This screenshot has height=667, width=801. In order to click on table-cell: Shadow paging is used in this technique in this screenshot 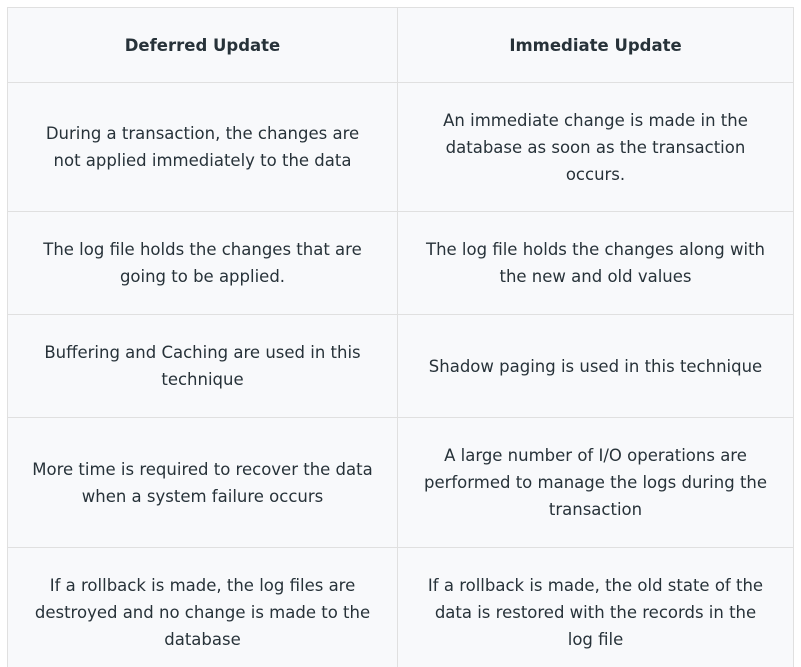, I will do `click(596, 366)`.